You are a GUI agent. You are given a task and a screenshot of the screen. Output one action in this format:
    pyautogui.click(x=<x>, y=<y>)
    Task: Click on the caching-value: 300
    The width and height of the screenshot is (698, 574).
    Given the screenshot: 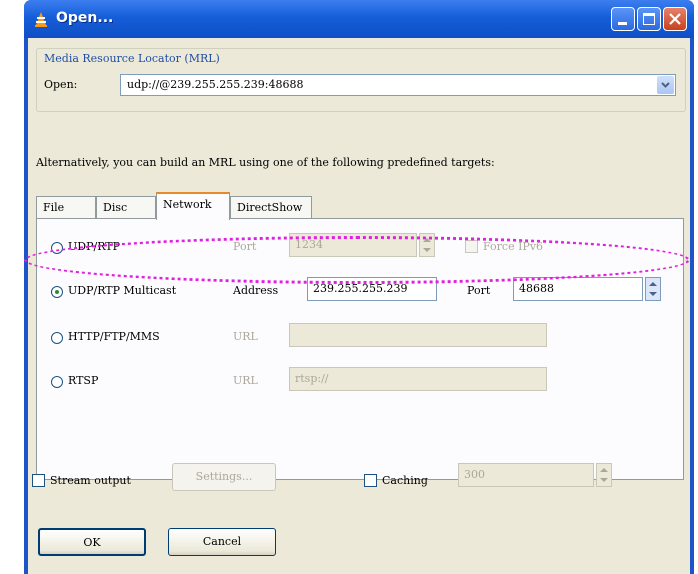 What is the action you would take?
    pyautogui.click(x=474, y=474)
    